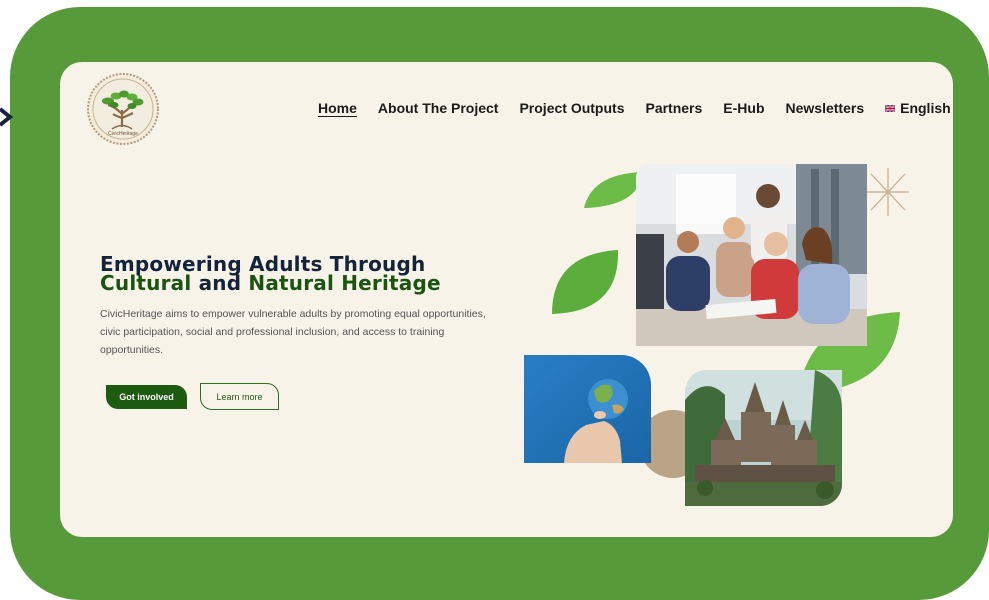 The image size is (989, 600). I want to click on learn-more-button: Learn more, so click(239, 396).